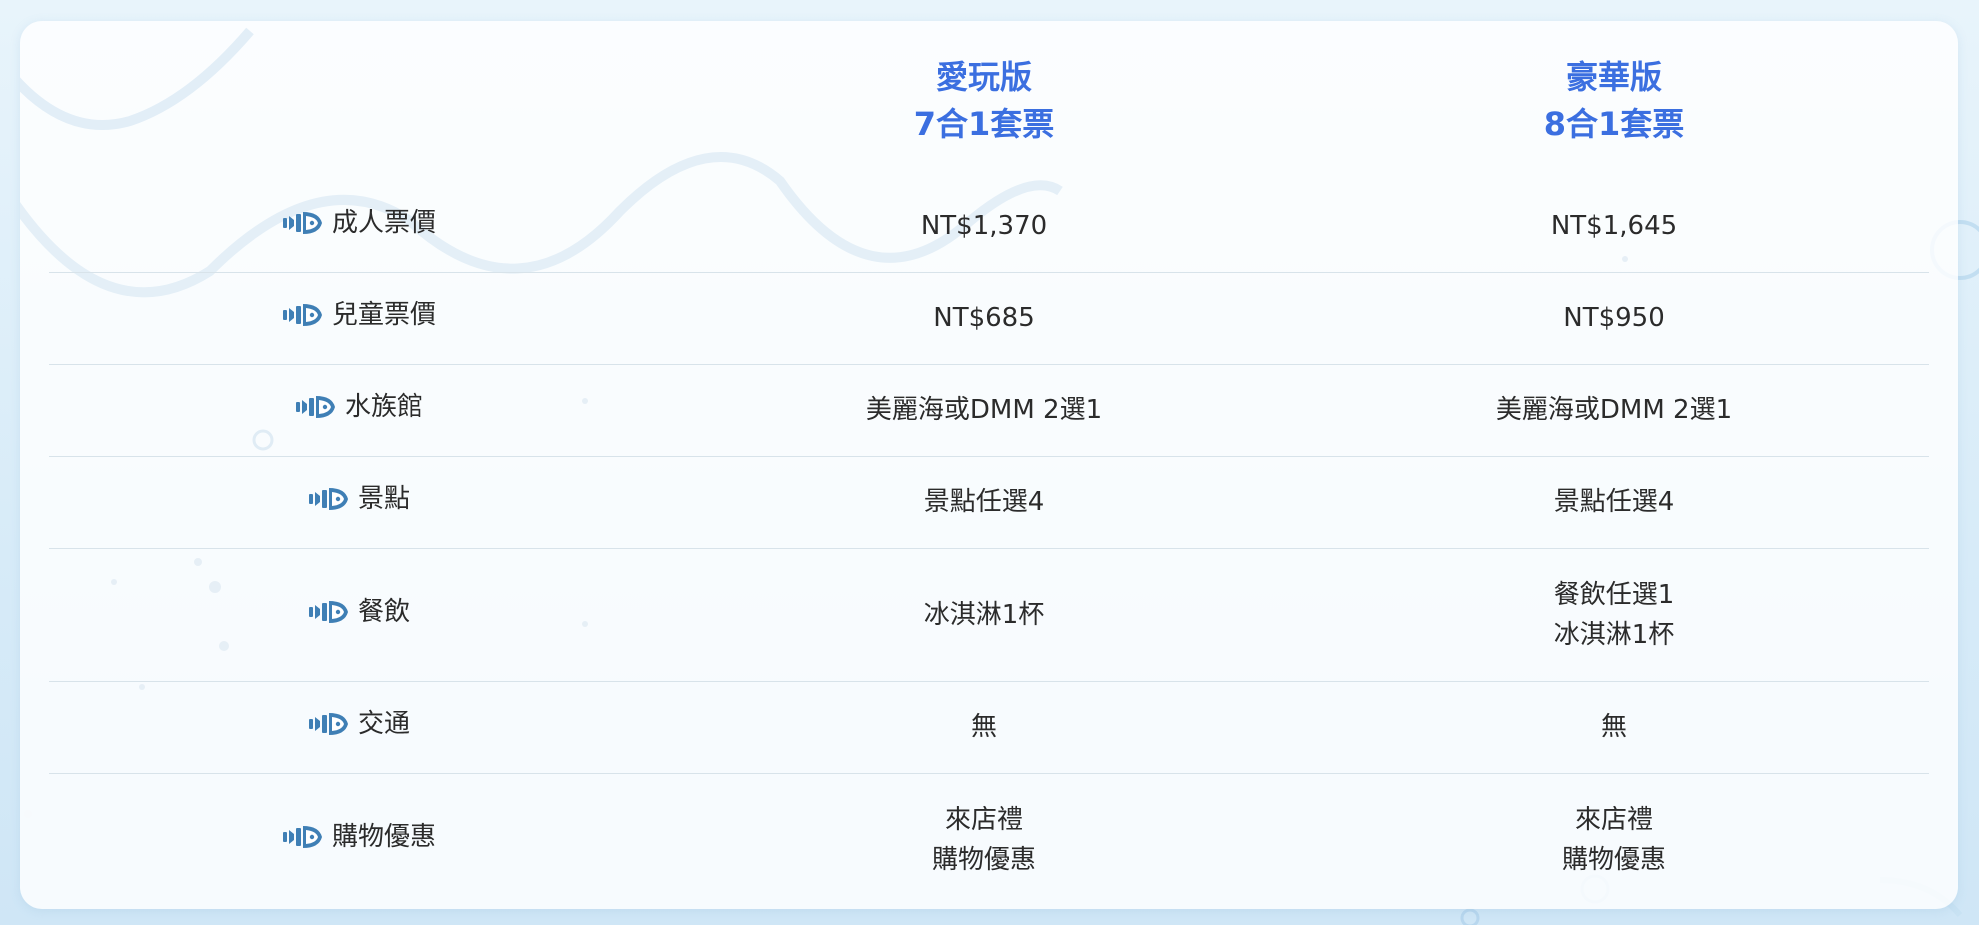 This screenshot has height=925, width=1979. I want to click on value-cell-deluxe: 景點任選4, so click(1614, 502).